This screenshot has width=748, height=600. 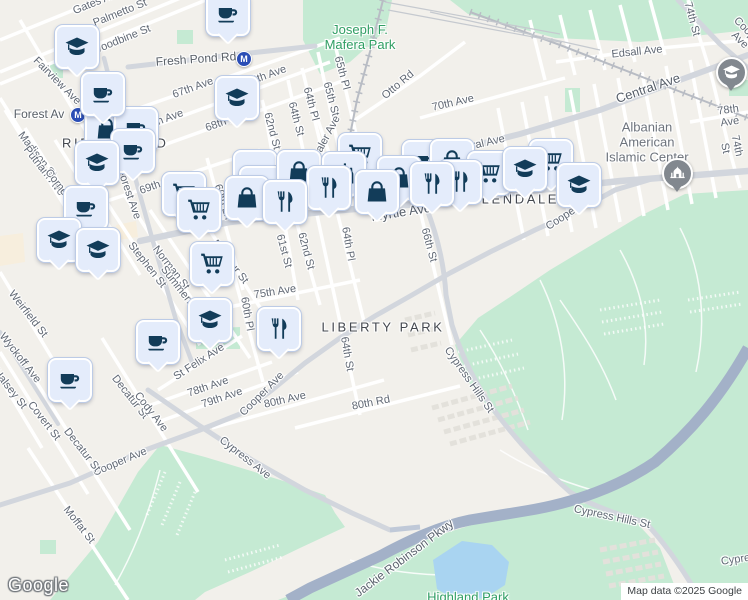 I want to click on poi-circle-graduation-cap-icon, so click(x=731, y=72).